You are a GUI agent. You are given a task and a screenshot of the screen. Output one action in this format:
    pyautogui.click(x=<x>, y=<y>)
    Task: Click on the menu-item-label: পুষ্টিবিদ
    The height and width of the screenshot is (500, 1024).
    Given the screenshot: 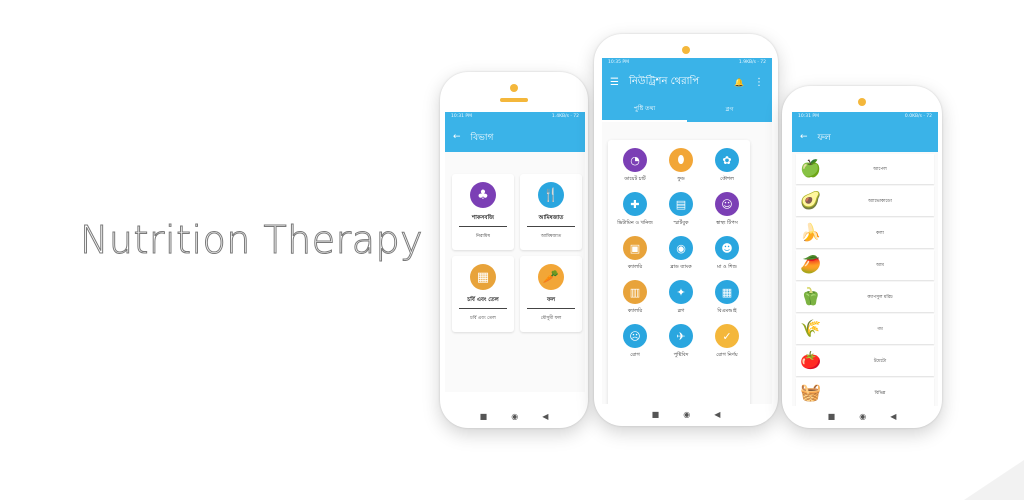 What is the action you would take?
    pyautogui.click(x=681, y=355)
    